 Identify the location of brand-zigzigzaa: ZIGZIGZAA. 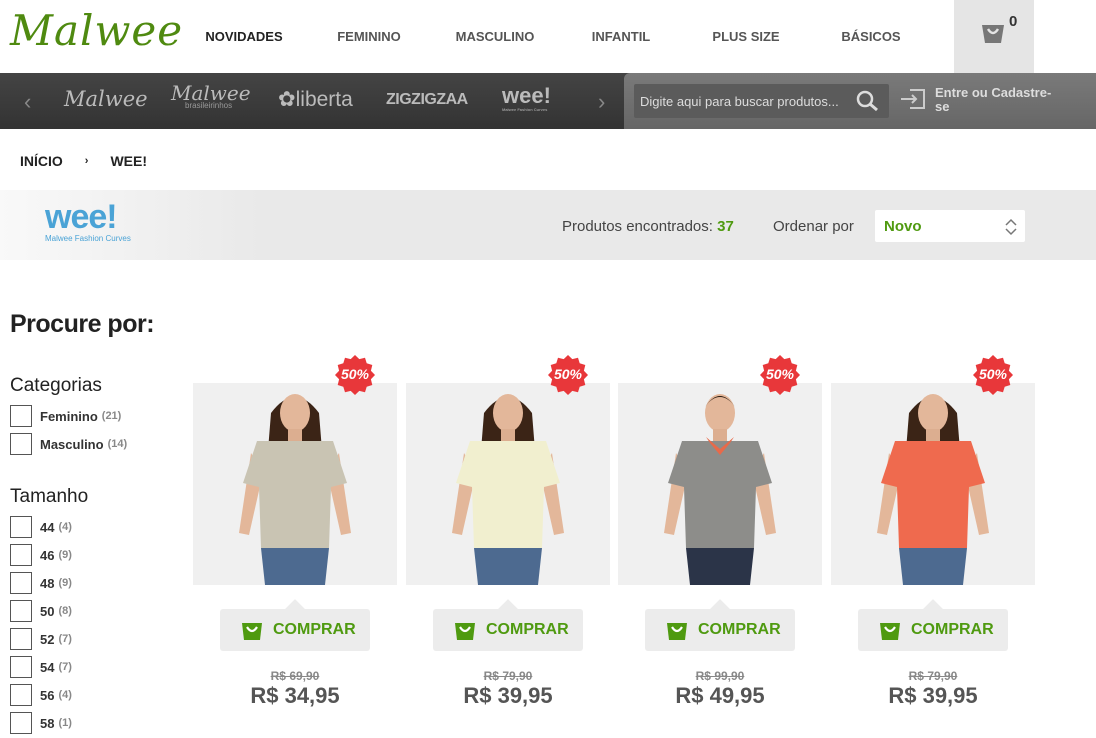
(427, 100).